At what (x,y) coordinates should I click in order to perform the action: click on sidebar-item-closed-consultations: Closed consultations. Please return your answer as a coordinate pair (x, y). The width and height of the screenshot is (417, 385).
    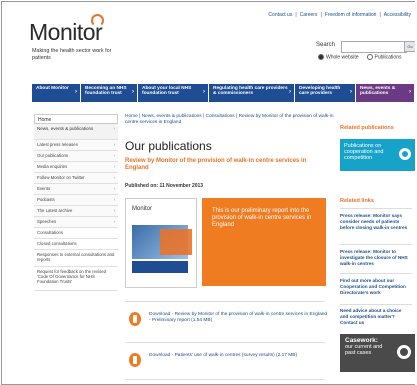
    Looking at the image, I should click on (76, 244).